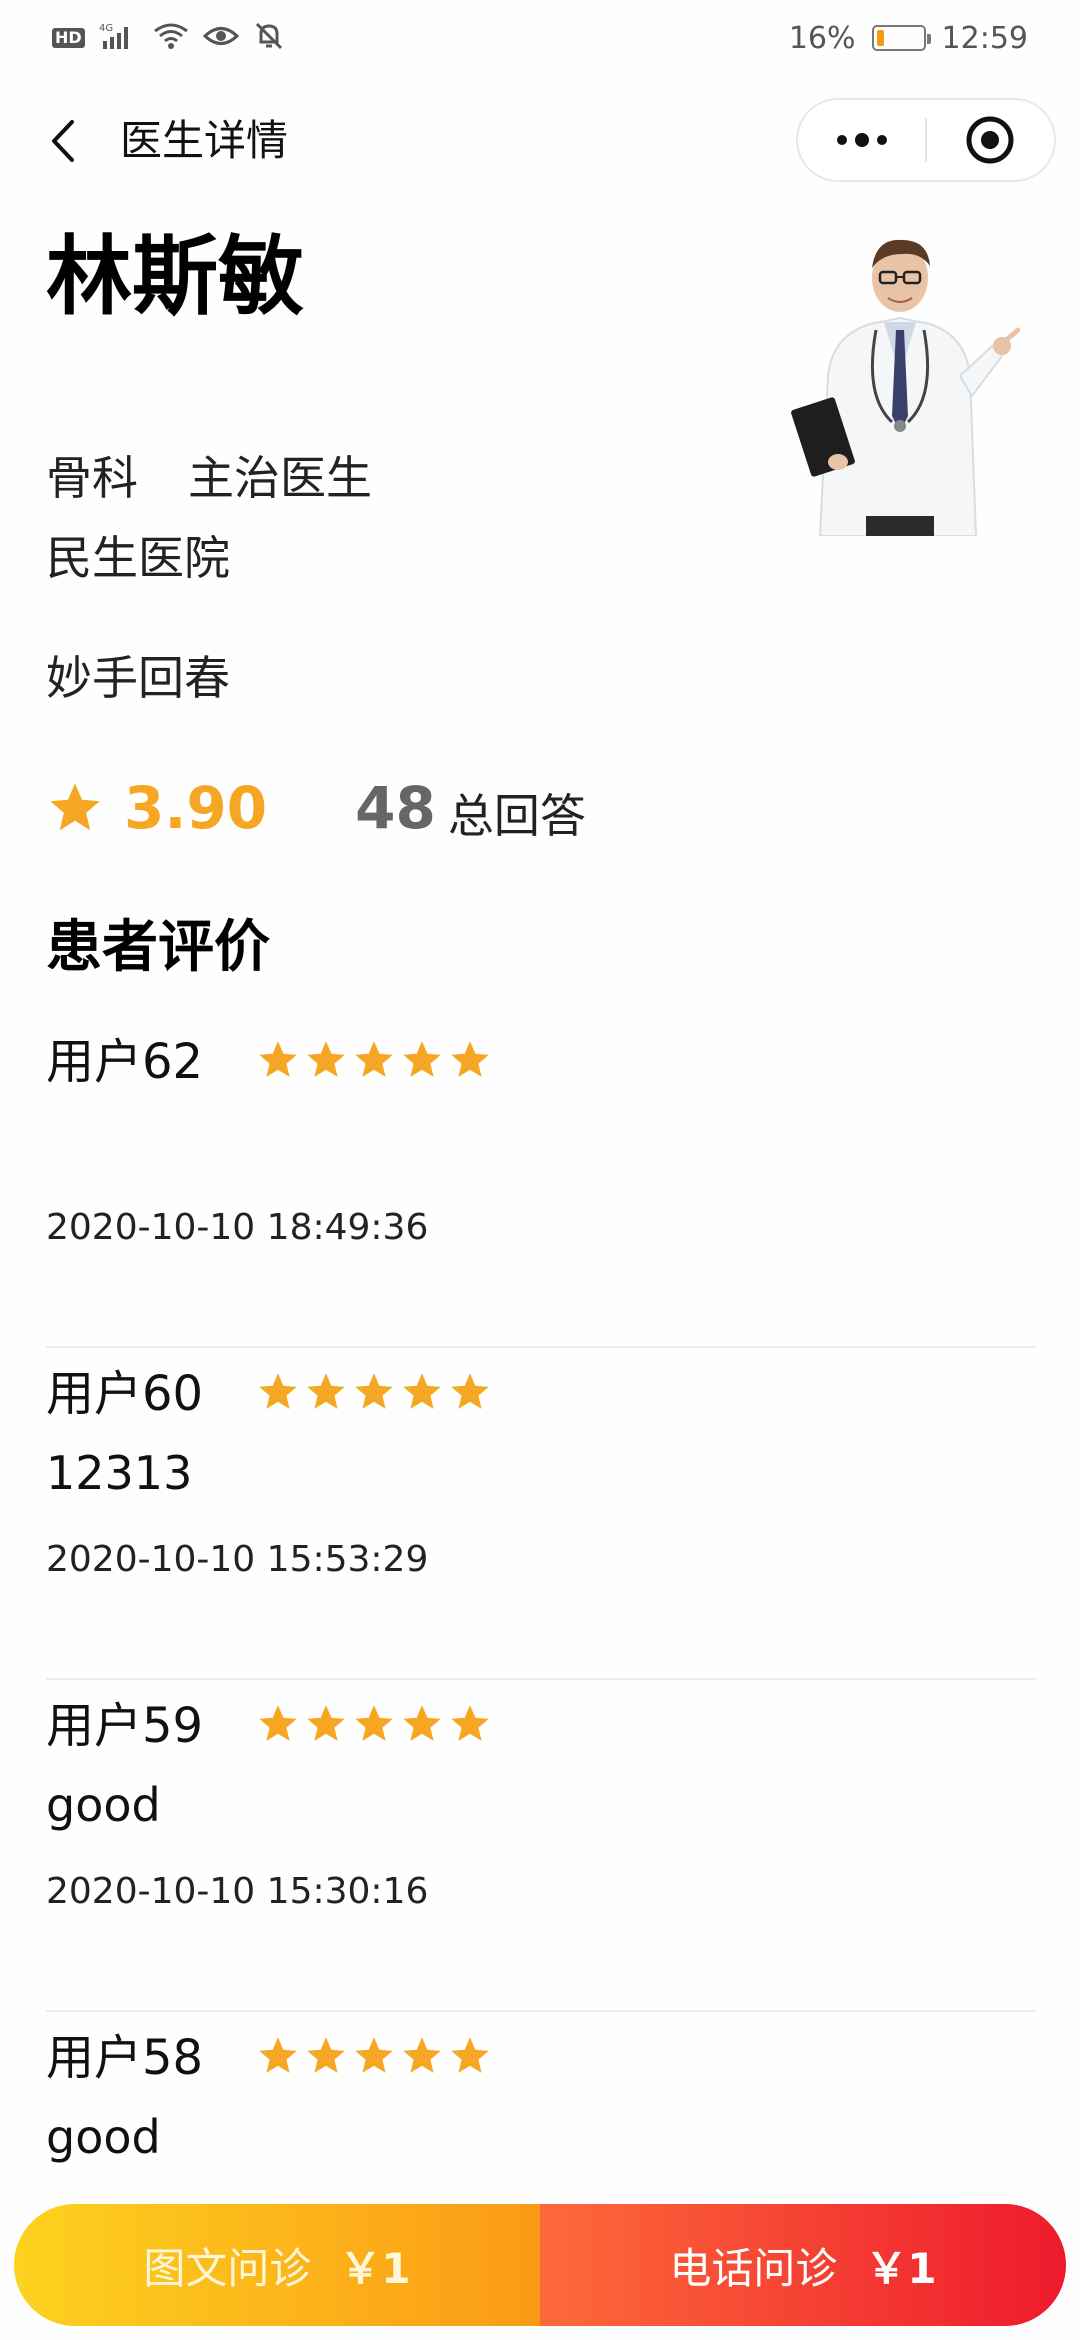 This screenshot has width=1080, height=2340. I want to click on review-item: 用户62 2020-10-10 18:49:36, so click(541, 1182).